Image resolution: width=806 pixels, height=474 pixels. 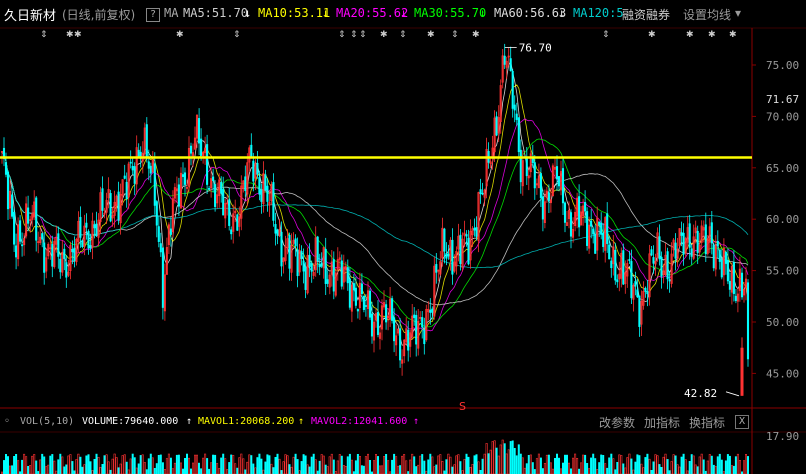 What do you see at coordinates (738, 13) in the screenshot?
I see `settings-dropdown-icon: ▾` at bounding box center [738, 13].